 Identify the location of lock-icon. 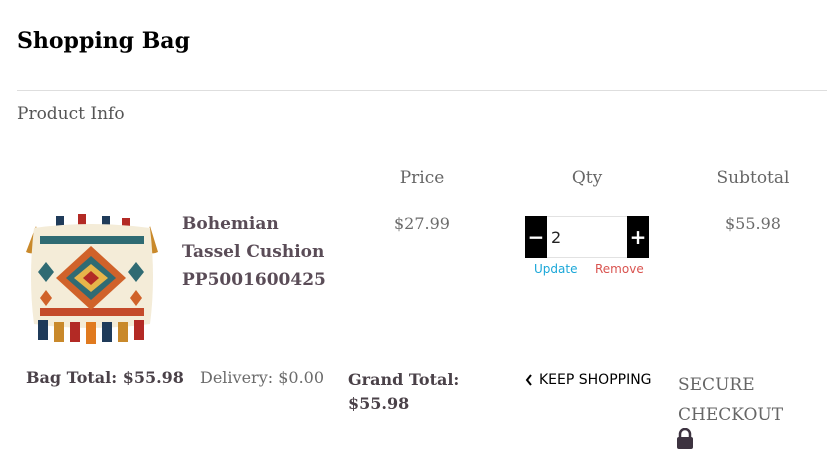
(685, 439).